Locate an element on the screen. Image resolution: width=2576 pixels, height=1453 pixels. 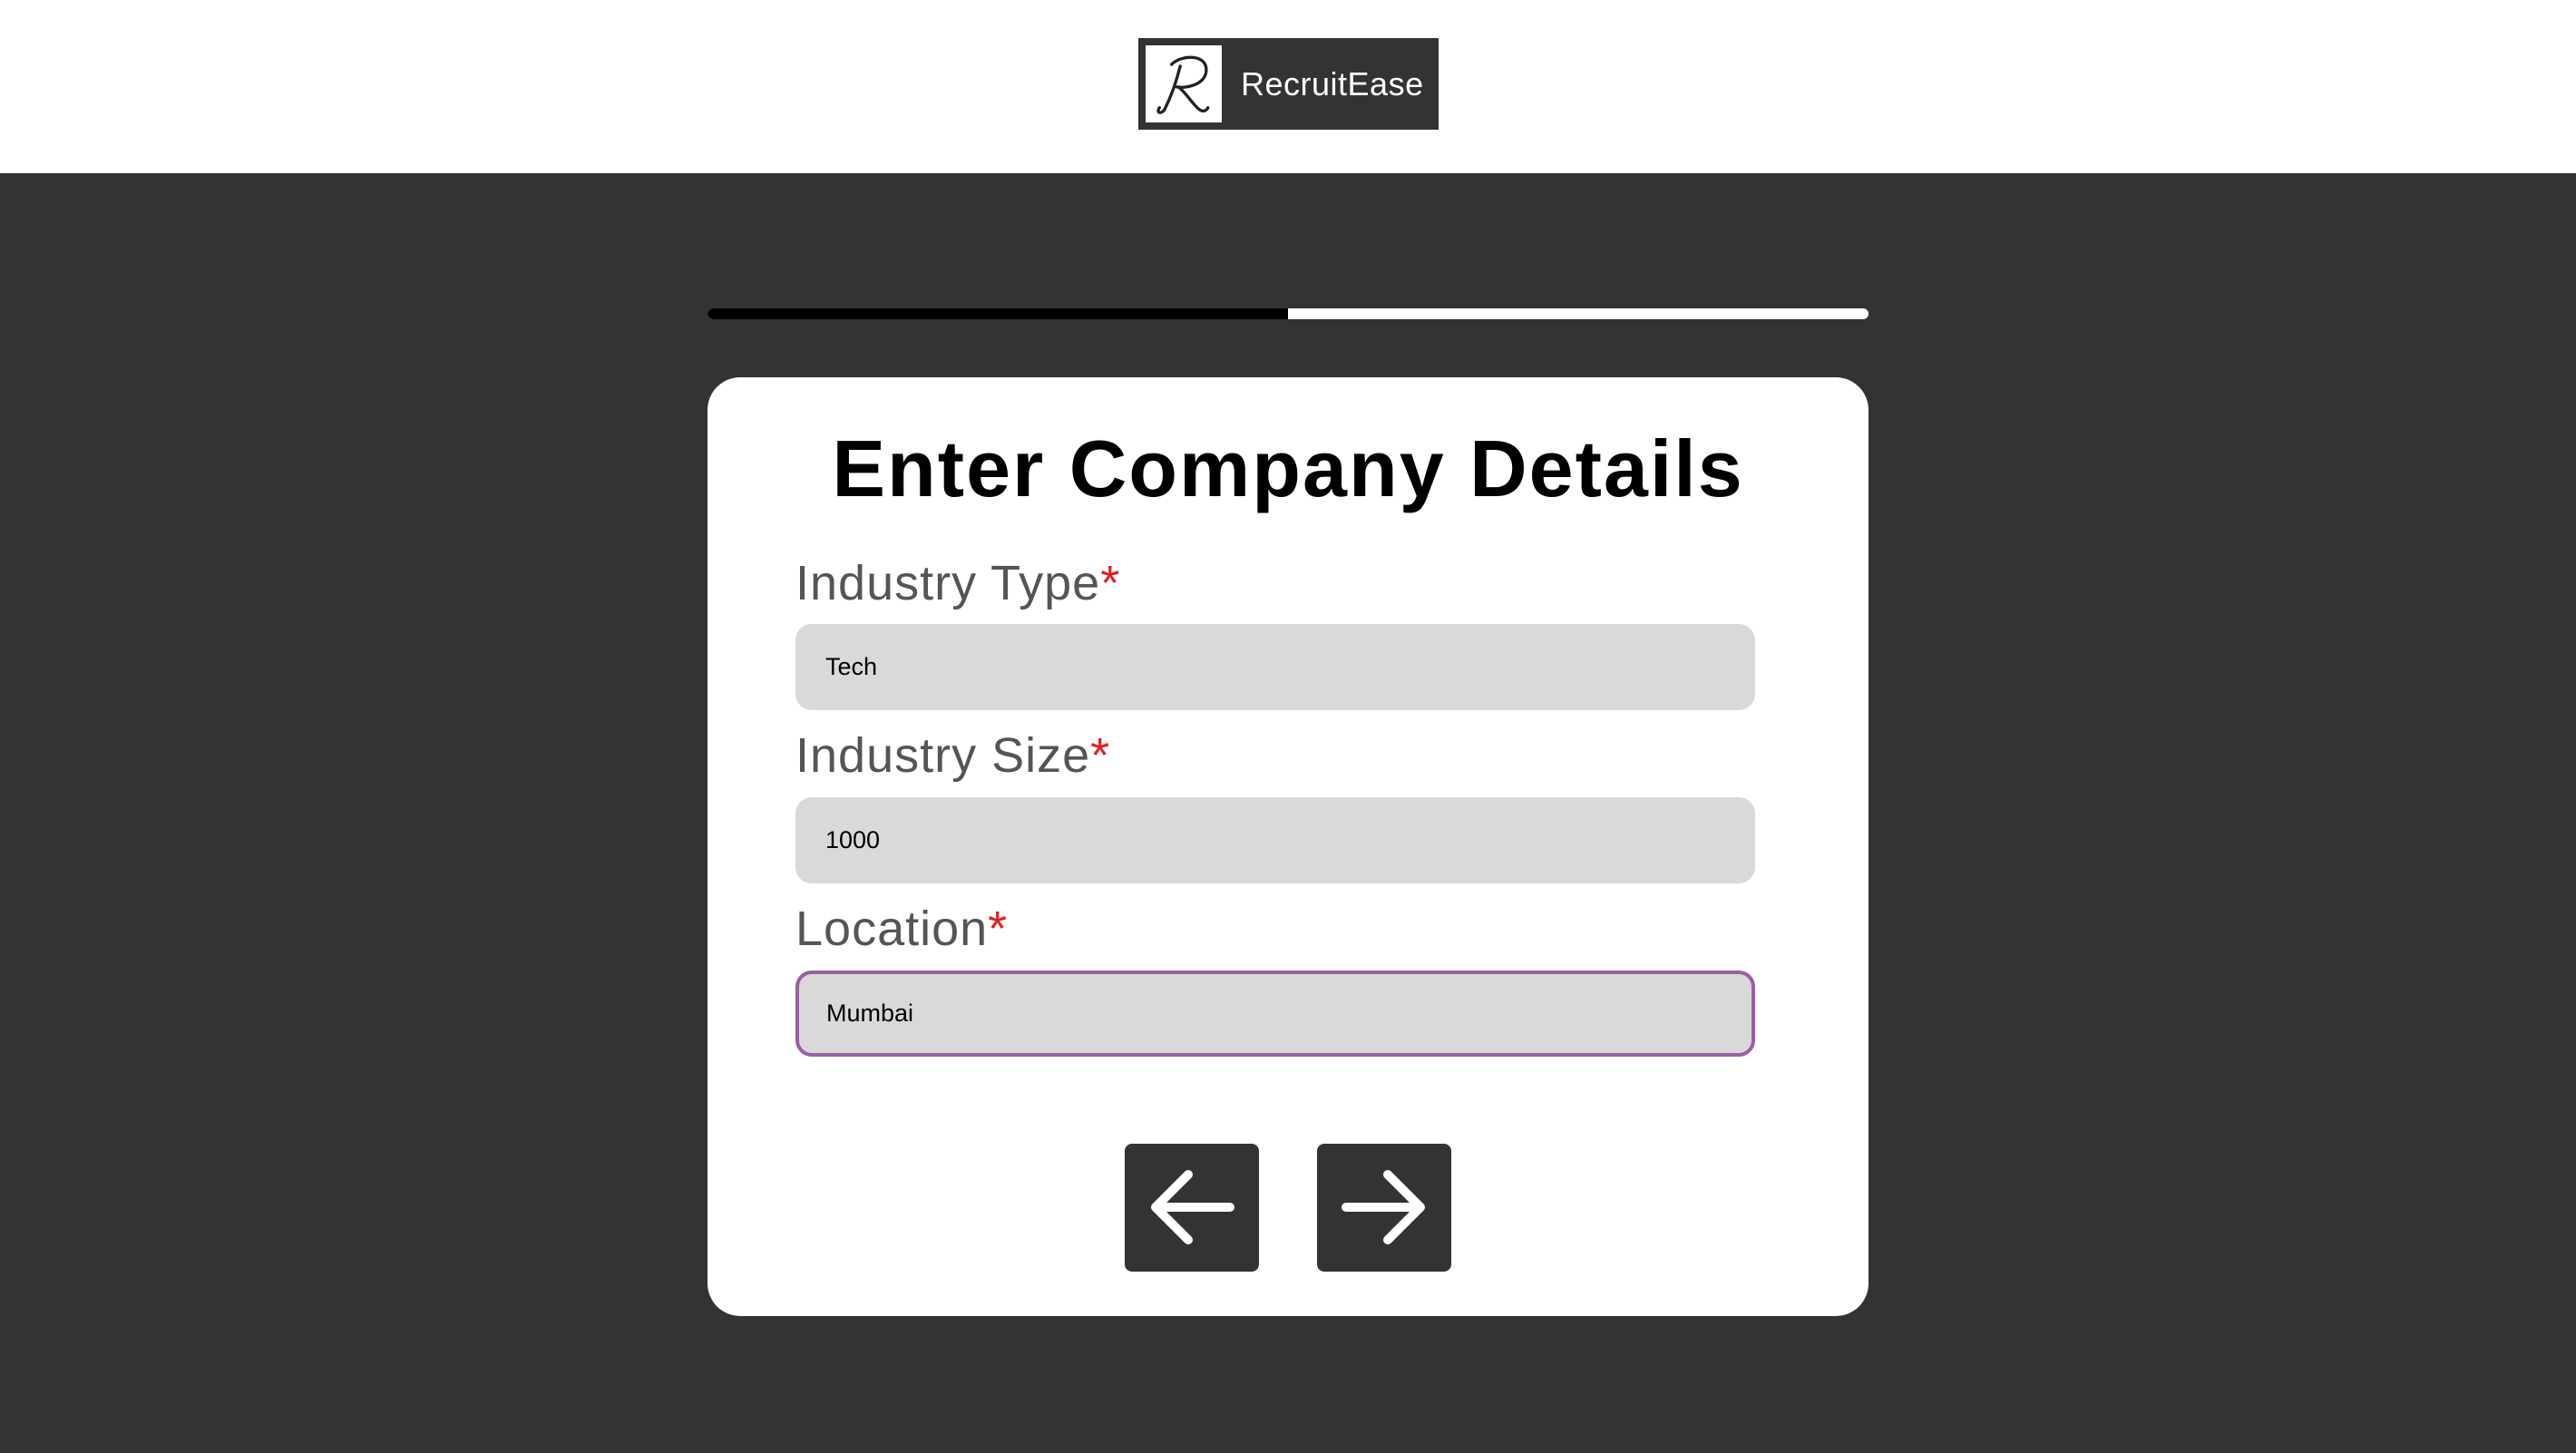
industry-type-label-text: Industry Type is located at coordinates (948, 583).